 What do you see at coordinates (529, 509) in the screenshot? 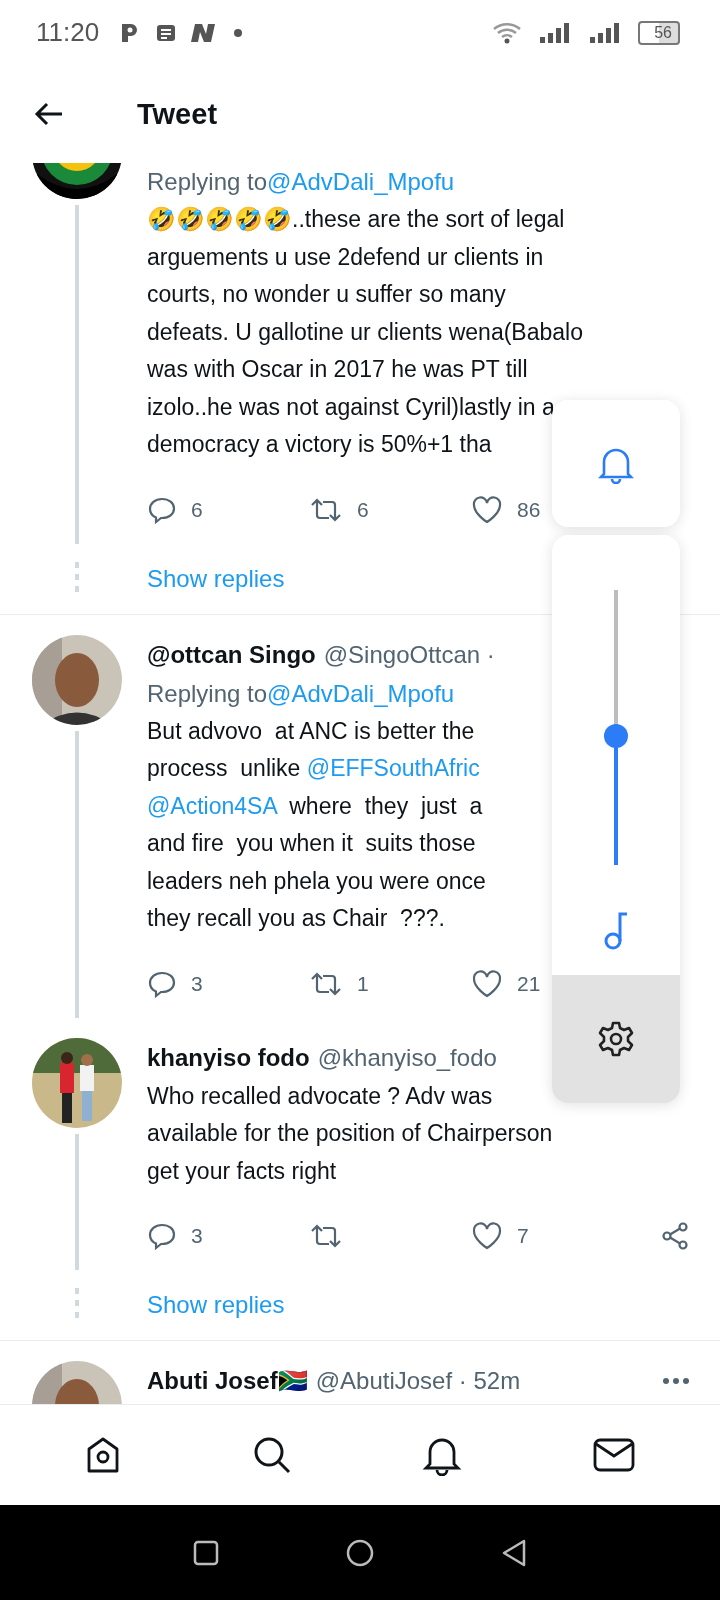
I see `like-count: 86` at bounding box center [529, 509].